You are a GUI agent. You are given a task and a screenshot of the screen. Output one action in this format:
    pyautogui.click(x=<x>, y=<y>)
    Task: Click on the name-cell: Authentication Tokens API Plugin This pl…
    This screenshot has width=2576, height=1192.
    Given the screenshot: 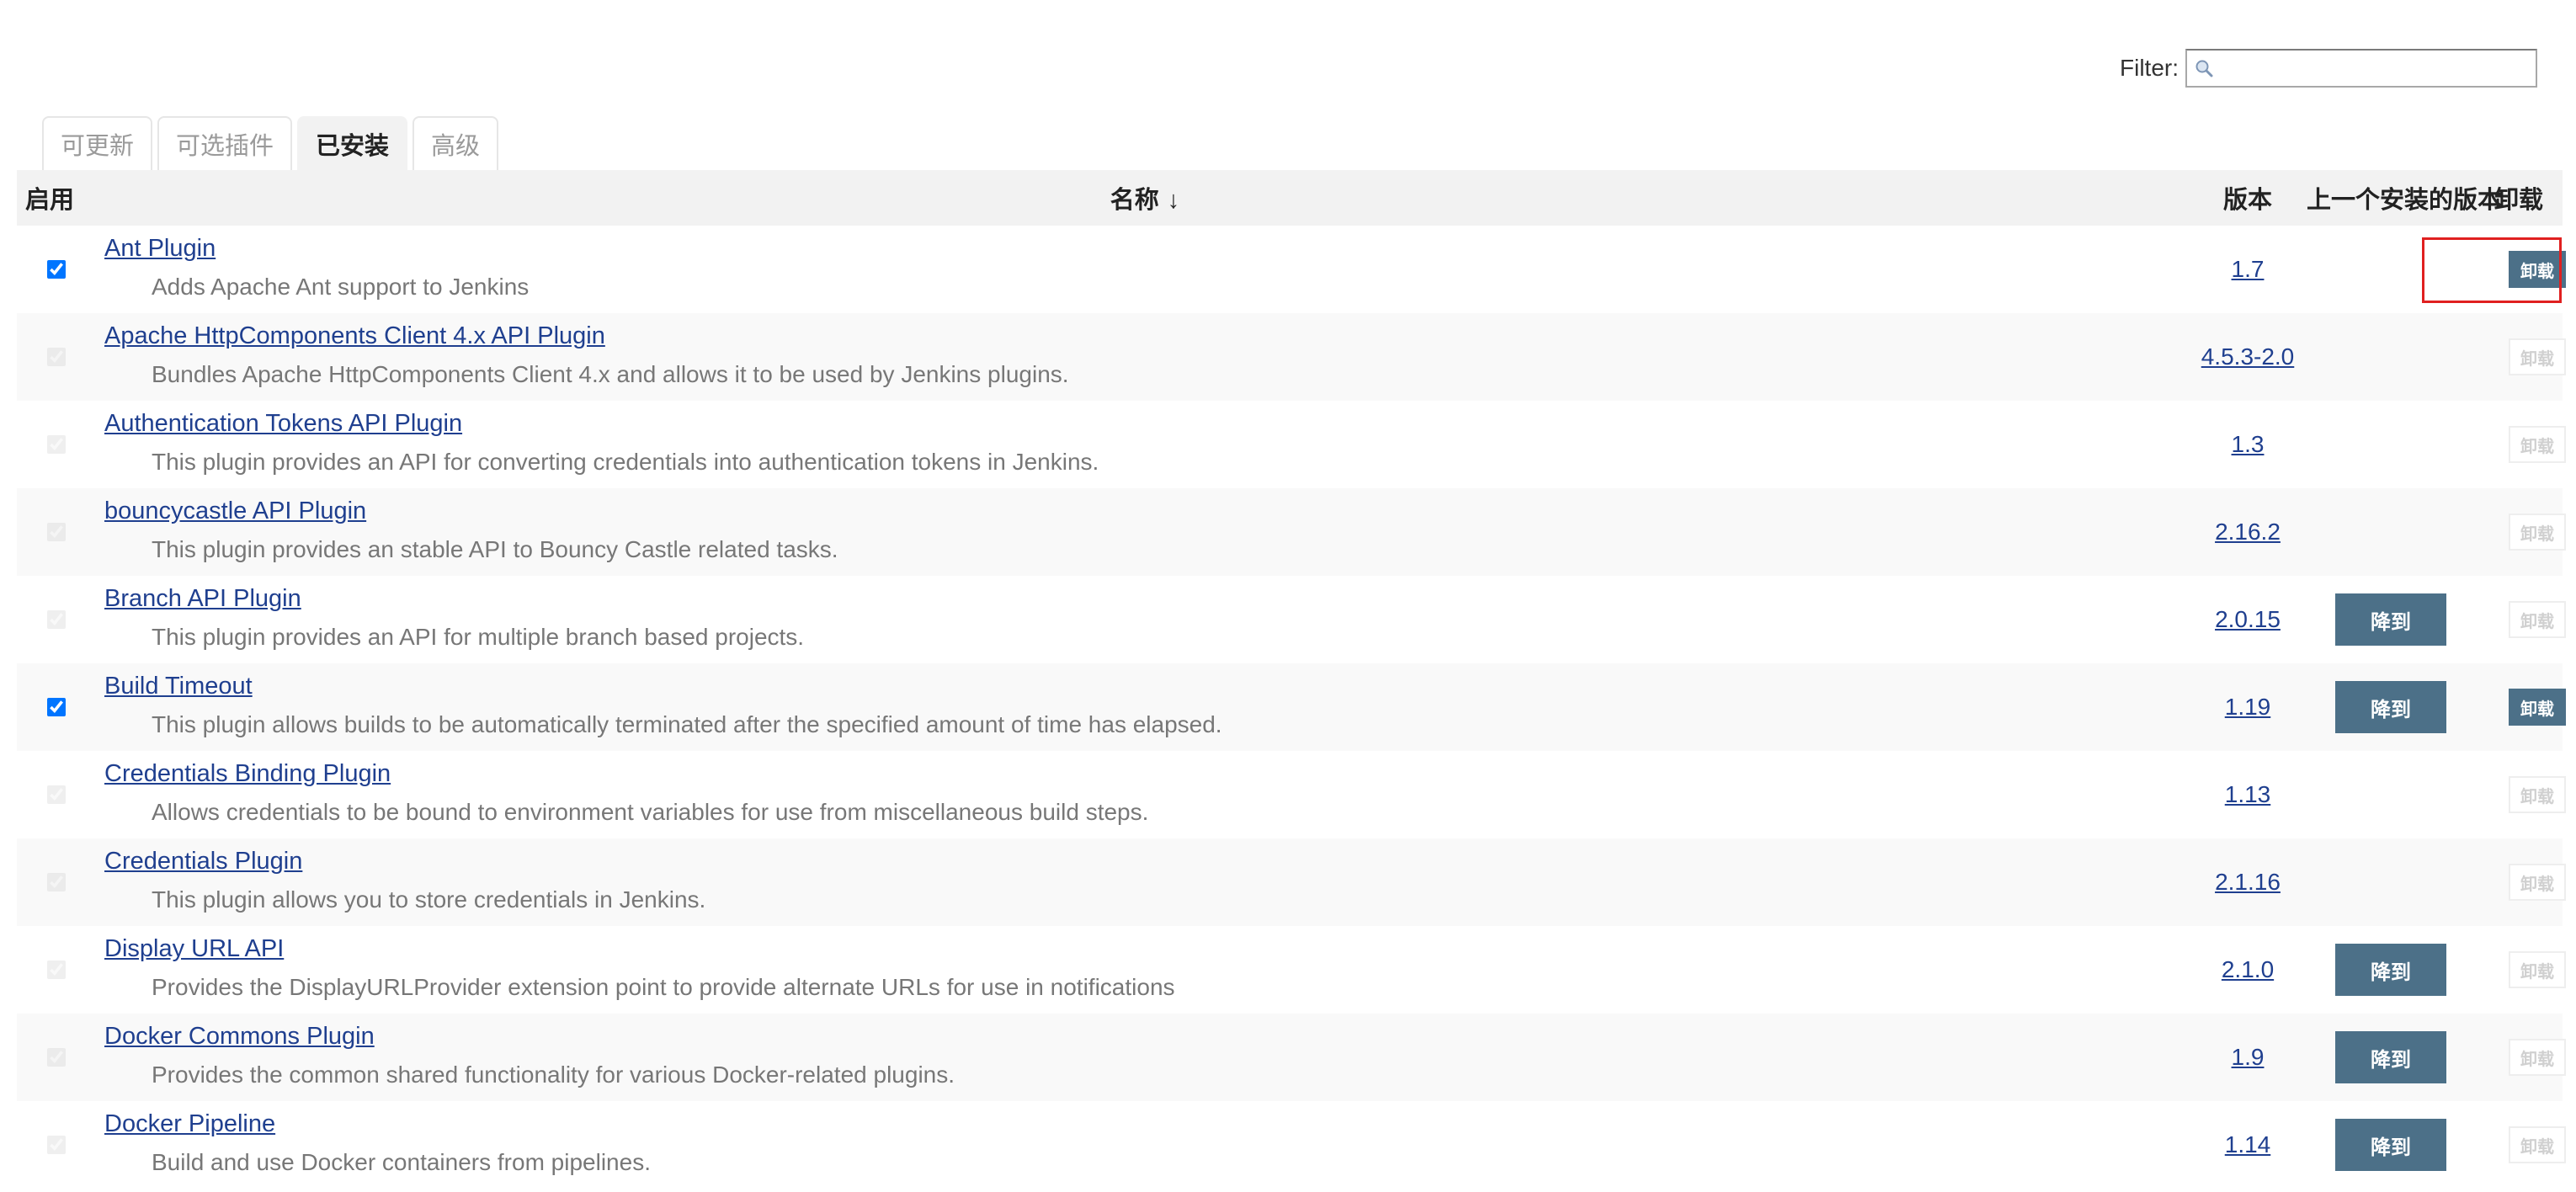 What is the action you would take?
    pyautogui.click(x=1145, y=444)
    